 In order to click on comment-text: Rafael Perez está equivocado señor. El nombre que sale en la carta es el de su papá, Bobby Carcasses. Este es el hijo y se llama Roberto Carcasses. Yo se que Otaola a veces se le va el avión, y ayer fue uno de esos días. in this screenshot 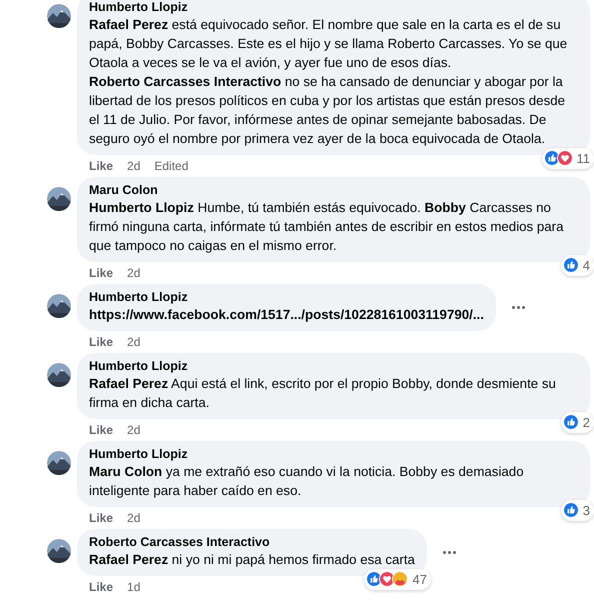, I will do `click(328, 44)`.